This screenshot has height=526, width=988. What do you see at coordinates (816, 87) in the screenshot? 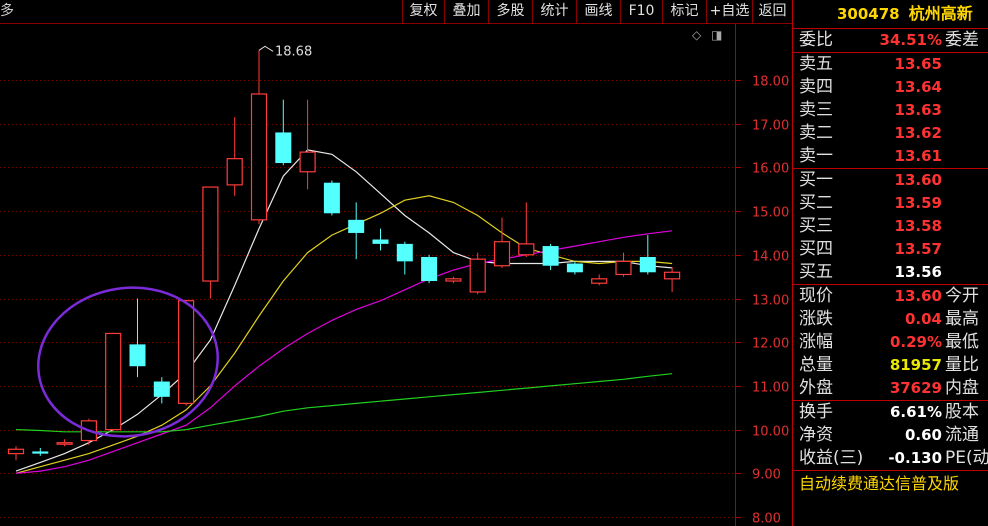
I see `sell-label: 卖四` at bounding box center [816, 87].